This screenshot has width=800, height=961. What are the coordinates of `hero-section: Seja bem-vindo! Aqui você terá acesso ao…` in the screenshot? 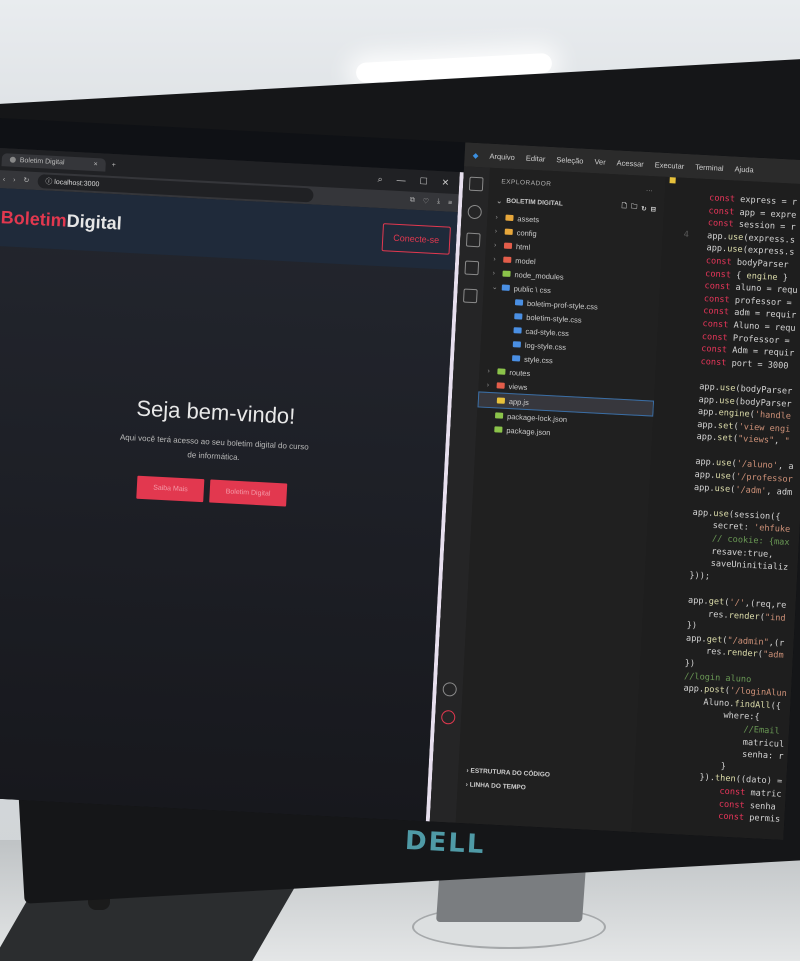 It's located at (223, 451).